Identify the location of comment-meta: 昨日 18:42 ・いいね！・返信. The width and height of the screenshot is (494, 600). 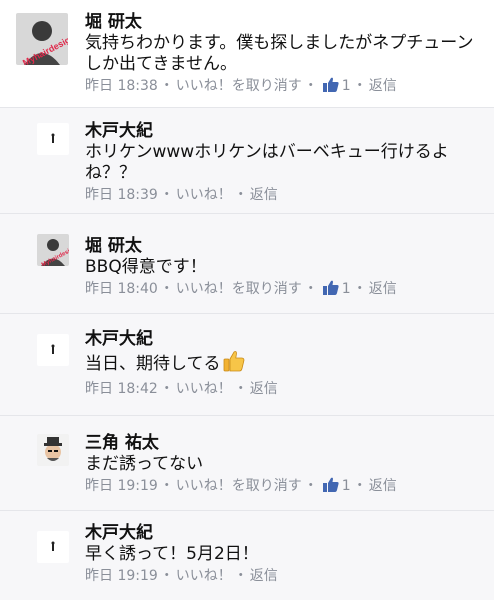
(285, 389).